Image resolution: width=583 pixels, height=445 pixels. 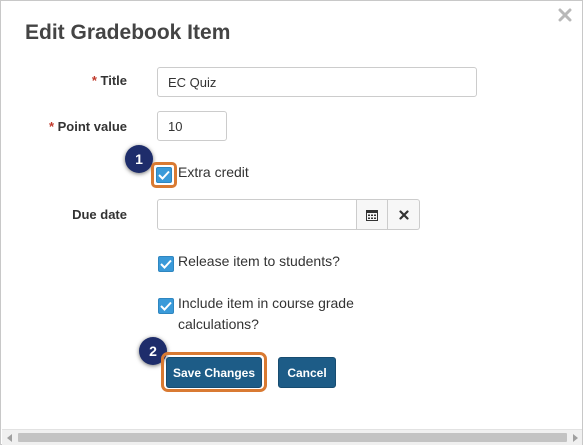 I want to click on extra-credit-checkbox, so click(x=164, y=175).